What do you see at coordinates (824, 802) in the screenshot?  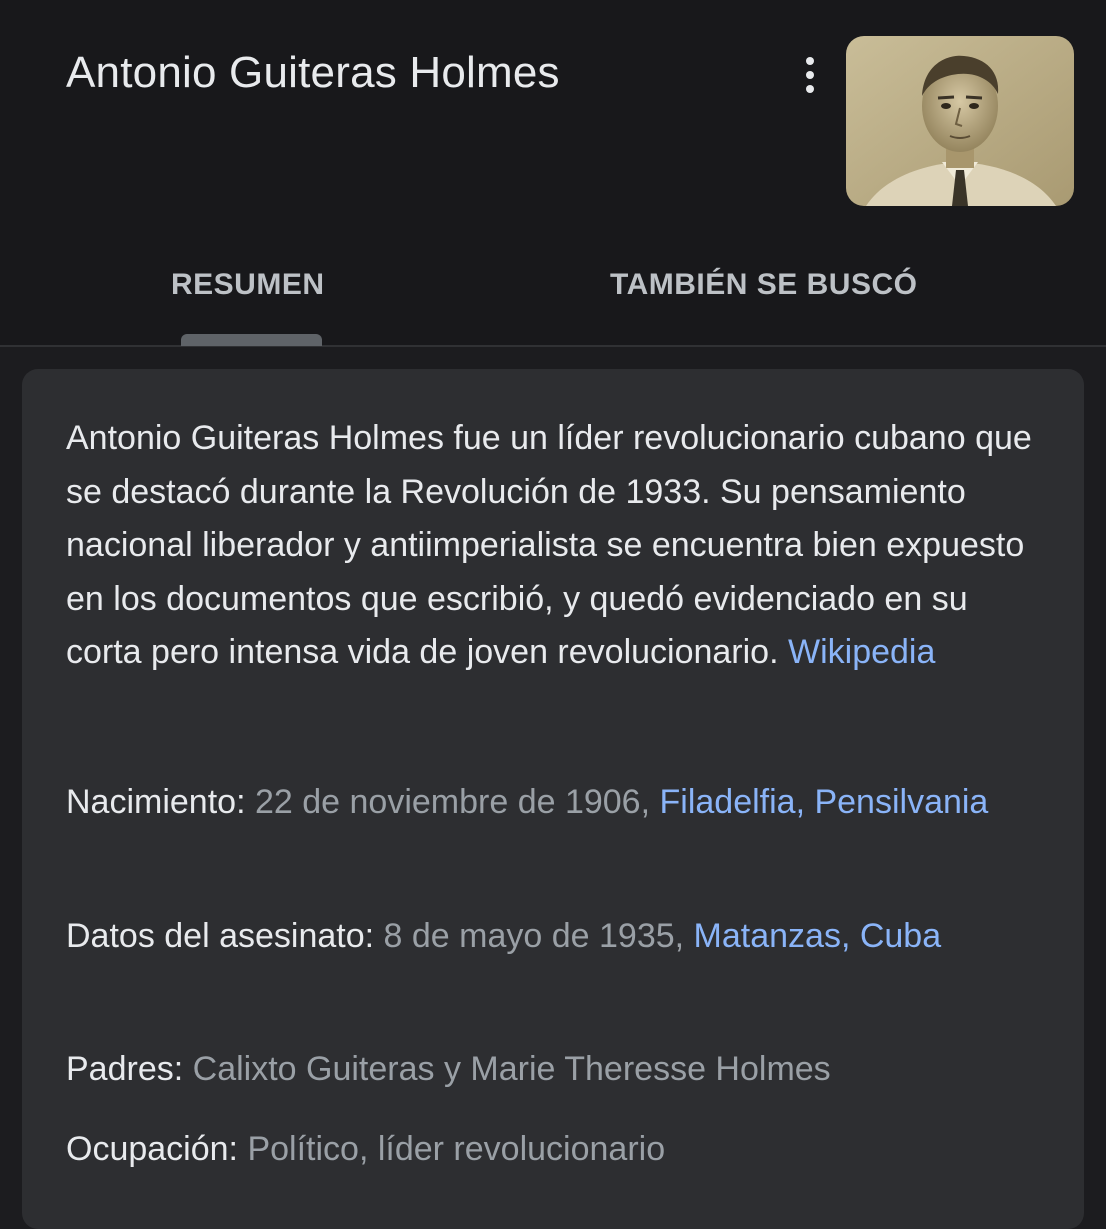 I see `birthplace-link: Filadelfia, Pensilvania` at bounding box center [824, 802].